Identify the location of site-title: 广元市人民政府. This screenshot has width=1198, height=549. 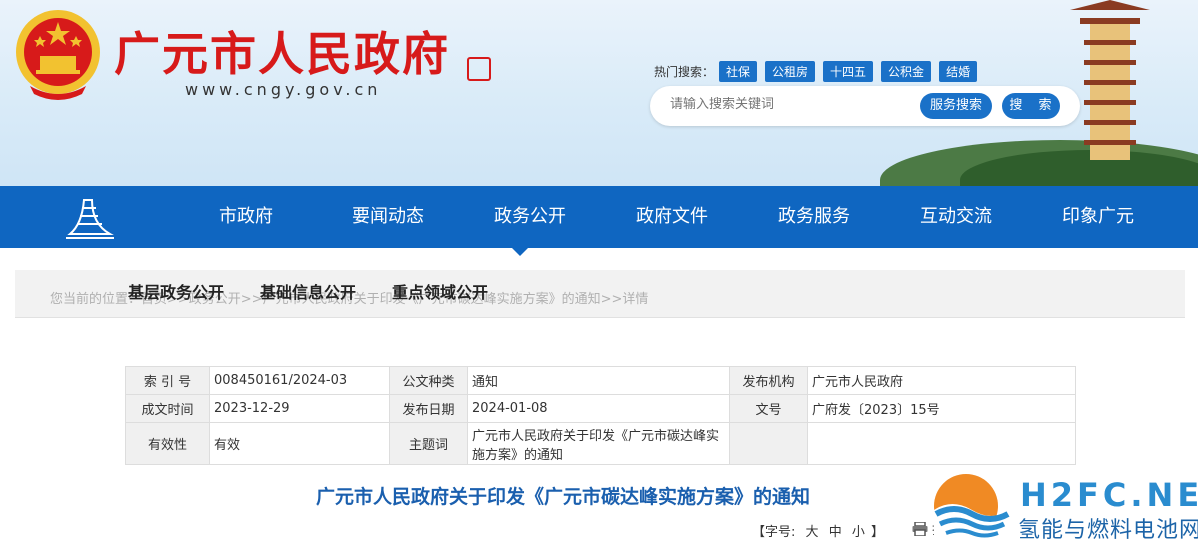
(282, 54).